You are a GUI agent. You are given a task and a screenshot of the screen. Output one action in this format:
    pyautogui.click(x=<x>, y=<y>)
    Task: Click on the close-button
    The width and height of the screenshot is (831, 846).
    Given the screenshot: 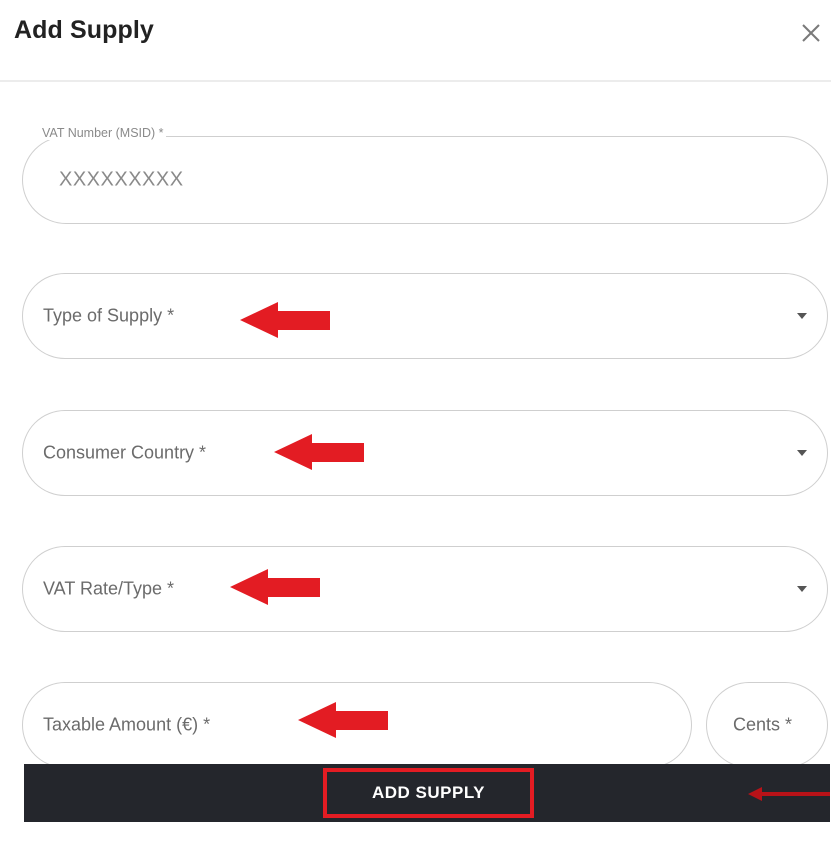 What is the action you would take?
    pyautogui.click(x=811, y=33)
    